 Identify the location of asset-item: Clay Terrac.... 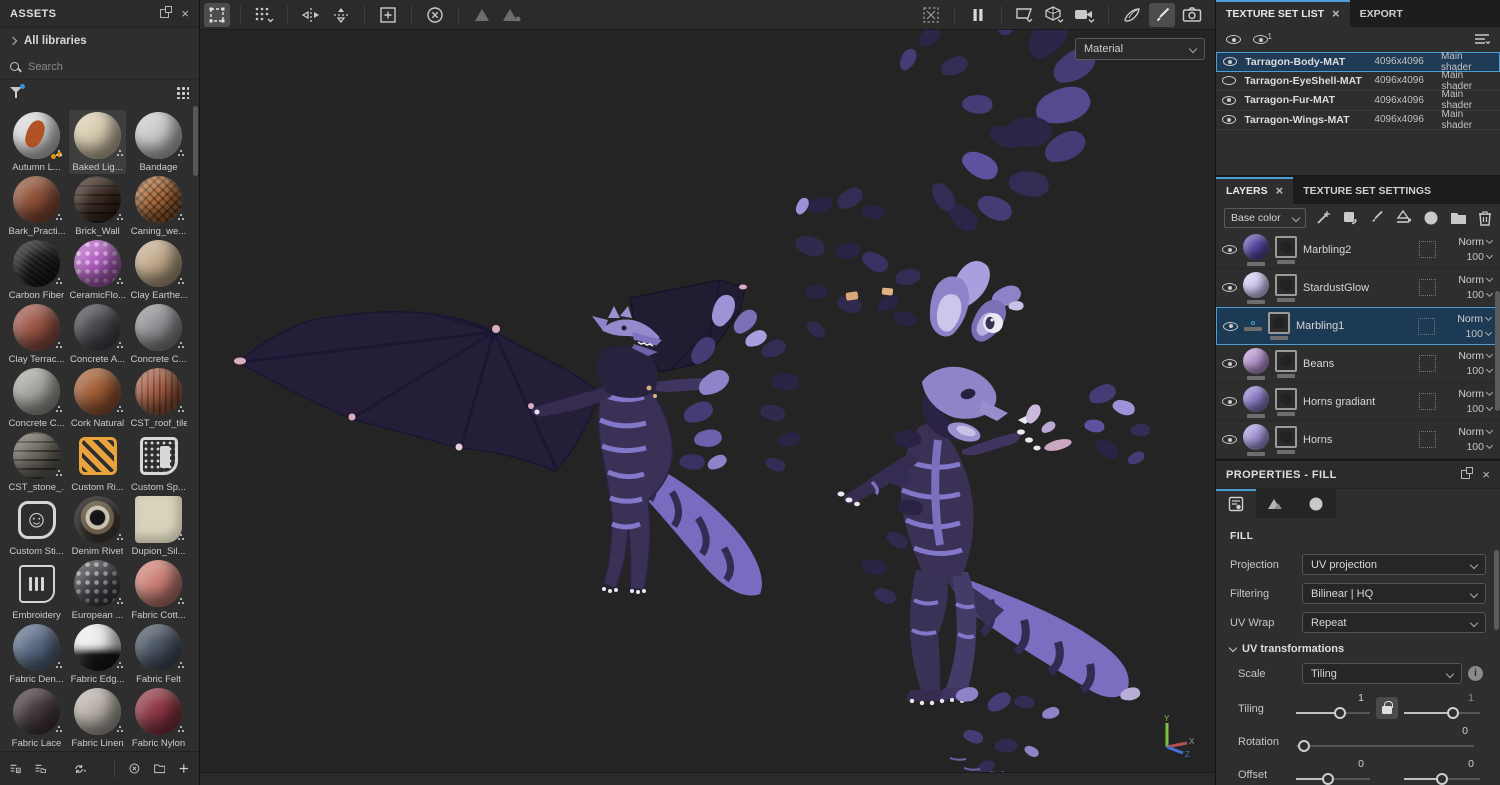
(36, 334).